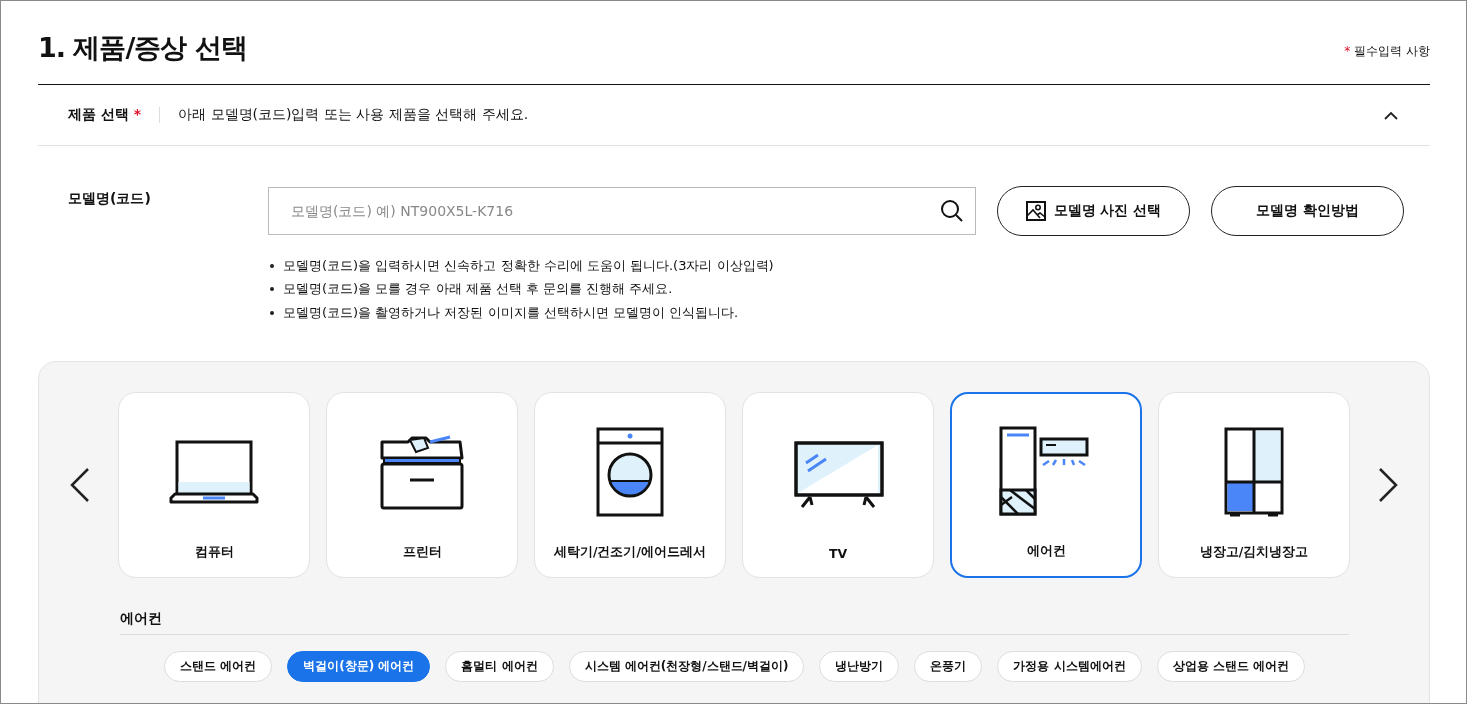 This screenshot has width=1467, height=704. What do you see at coordinates (528, 265) in the screenshot?
I see `note-text: 모델명(코드)을 입력하시면 신속하고 정확한 수리에 도움이 됩니다.(3자리 이상입력)` at bounding box center [528, 265].